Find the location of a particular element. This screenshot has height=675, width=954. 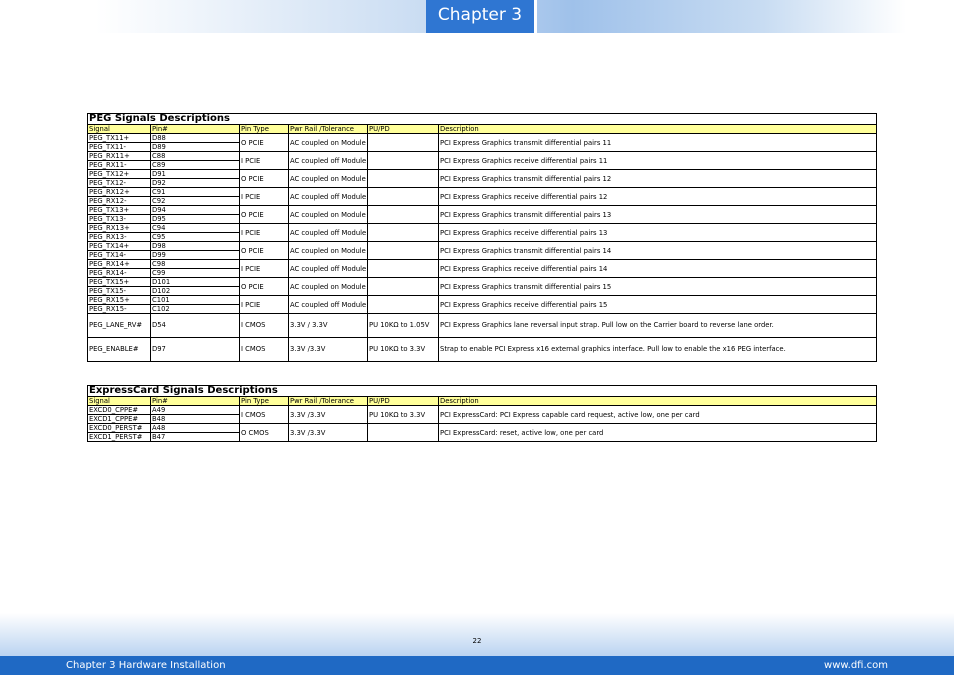

signal-name: PEG_RX15- is located at coordinates (119, 309).